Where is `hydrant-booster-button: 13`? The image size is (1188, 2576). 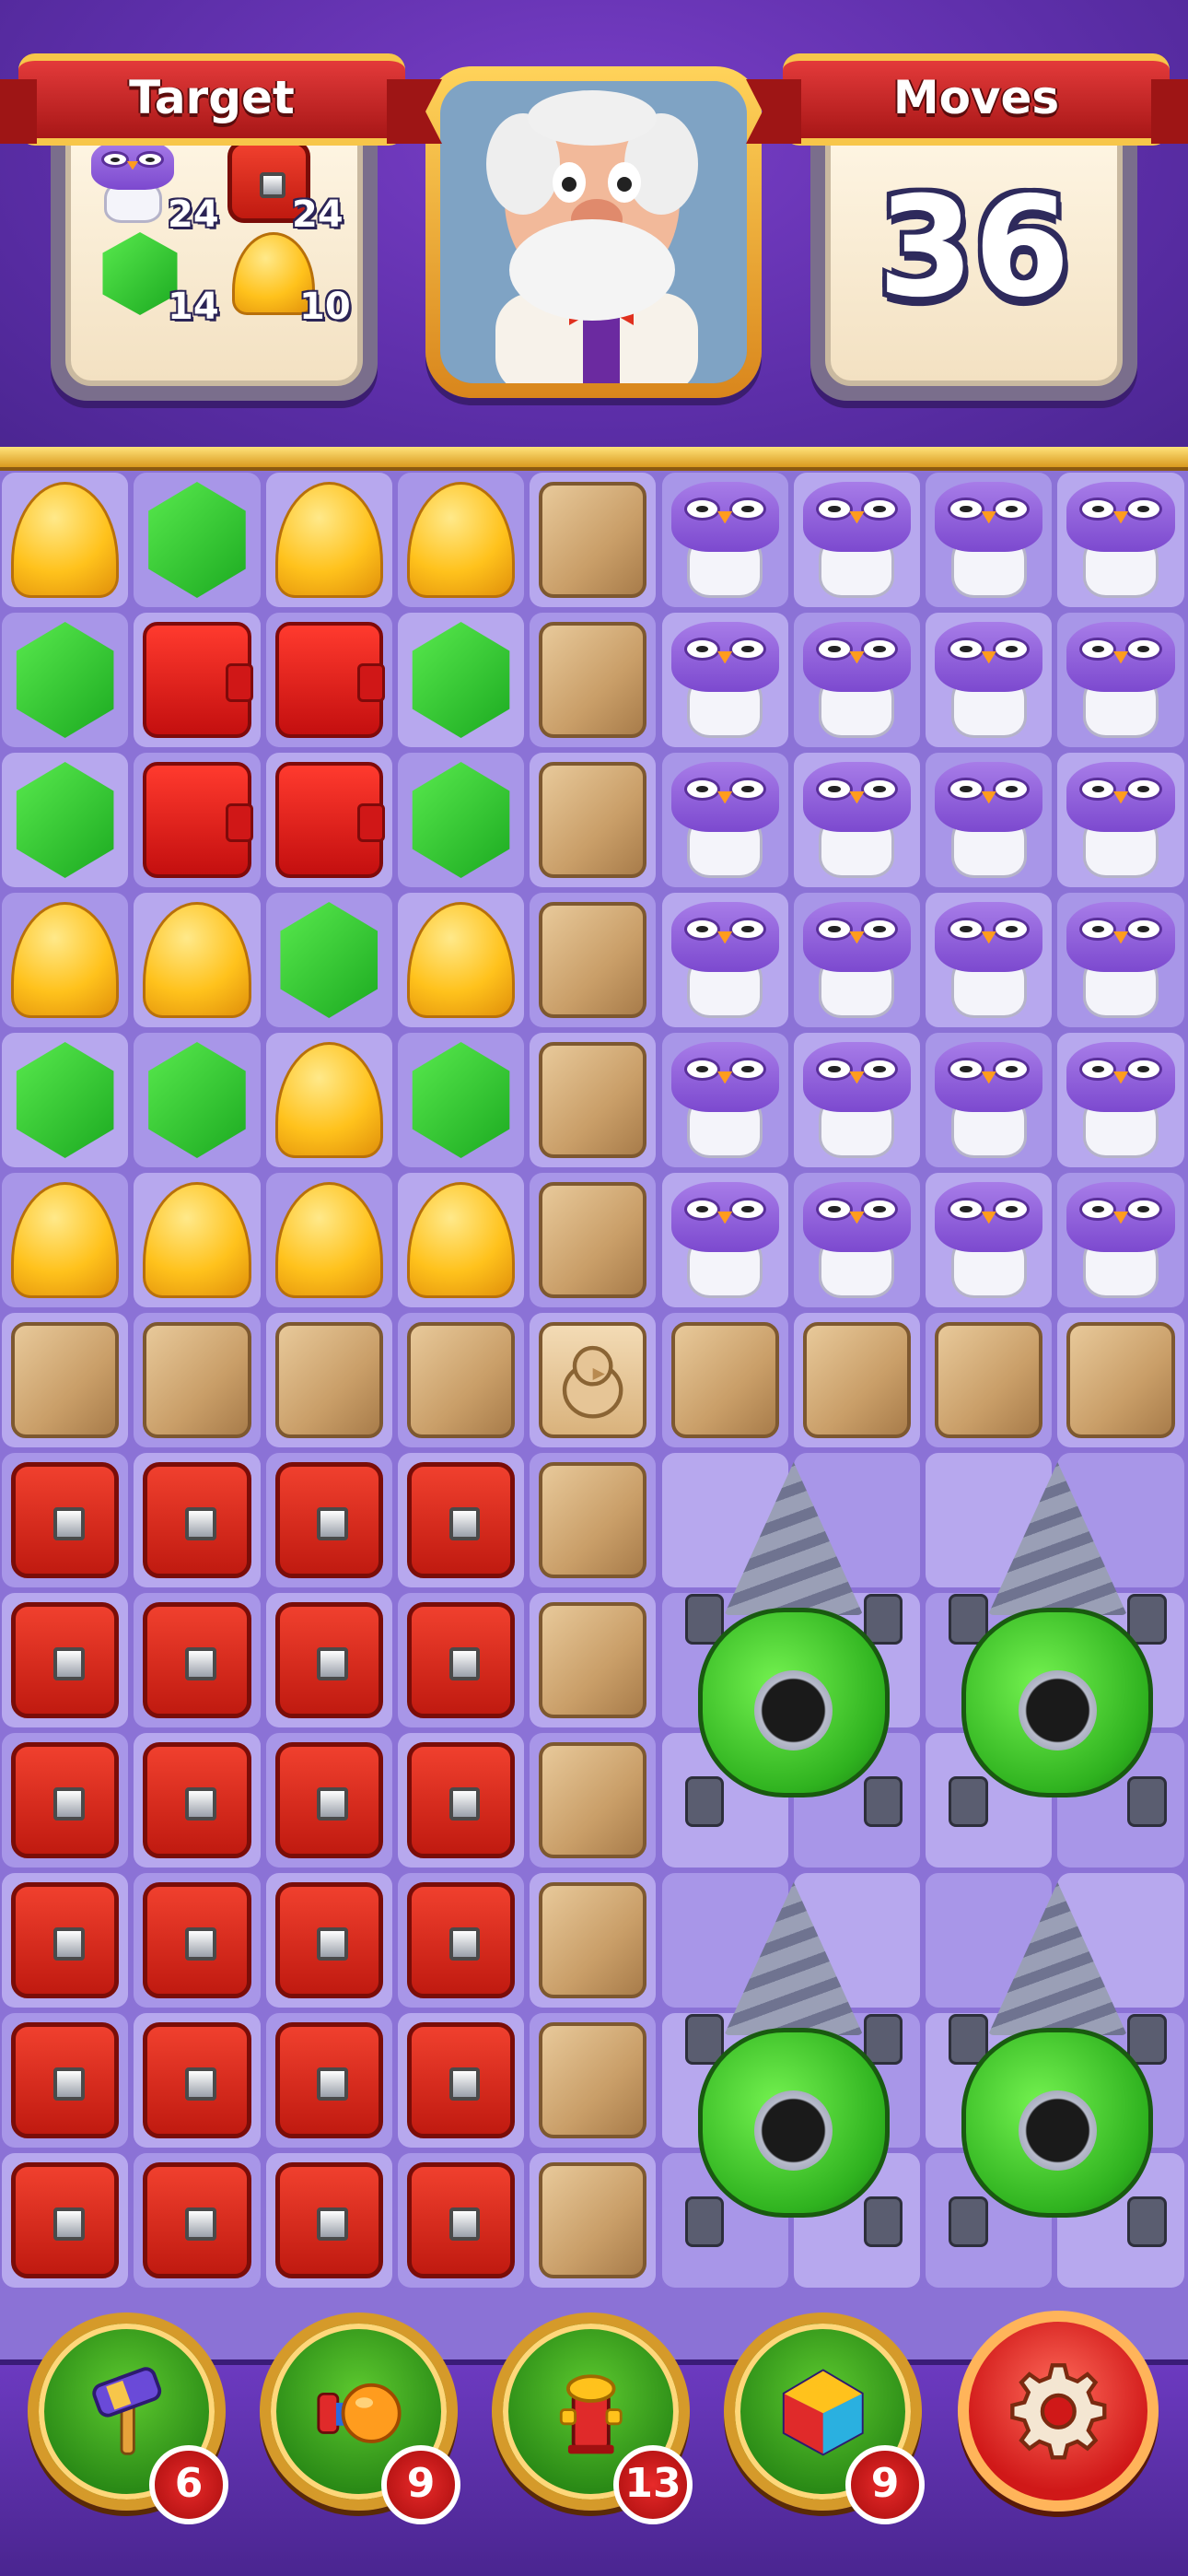
hydrant-booster-button: 13 is located at coordinates (592, 2418).